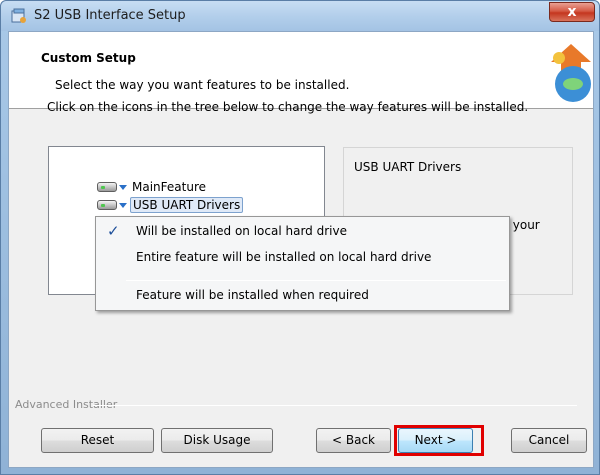  What do you see at coordinates (300, 16) in the screenshot?
I see `title-bar: S2 USB Interface Setup x` at bounding box center [300, 16].